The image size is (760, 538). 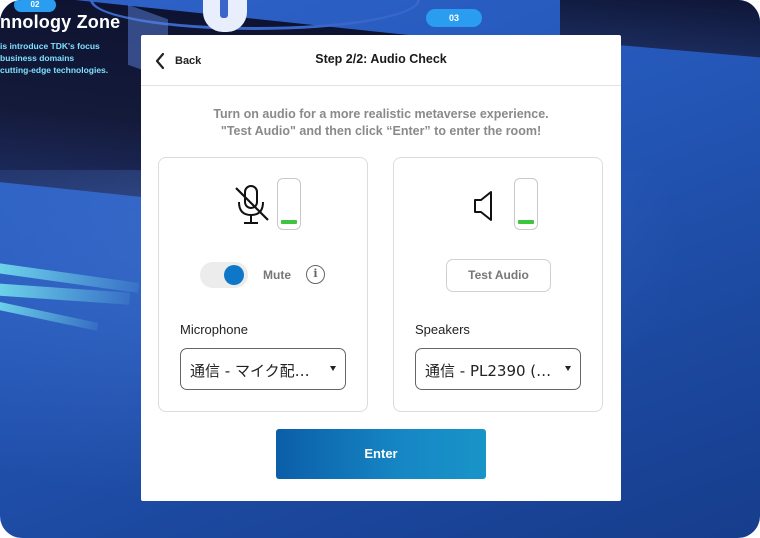 I want to click on microphone-level-fill, so click(x=289, y=222).